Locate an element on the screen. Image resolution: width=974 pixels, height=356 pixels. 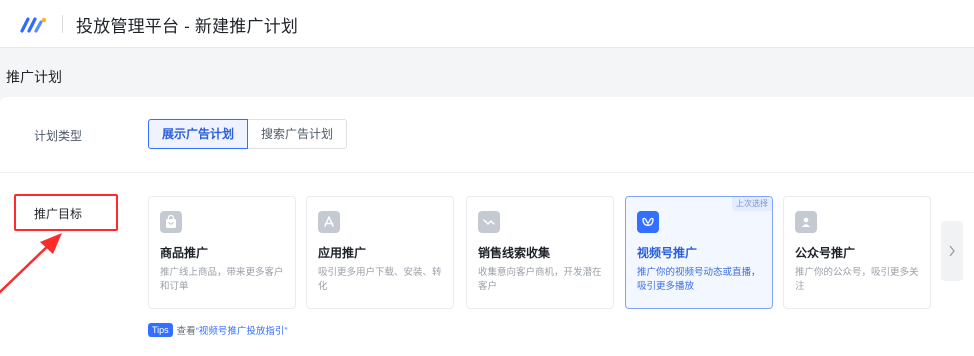
goal-card-title: 公众号推广 is located at coordinates (825, 253).